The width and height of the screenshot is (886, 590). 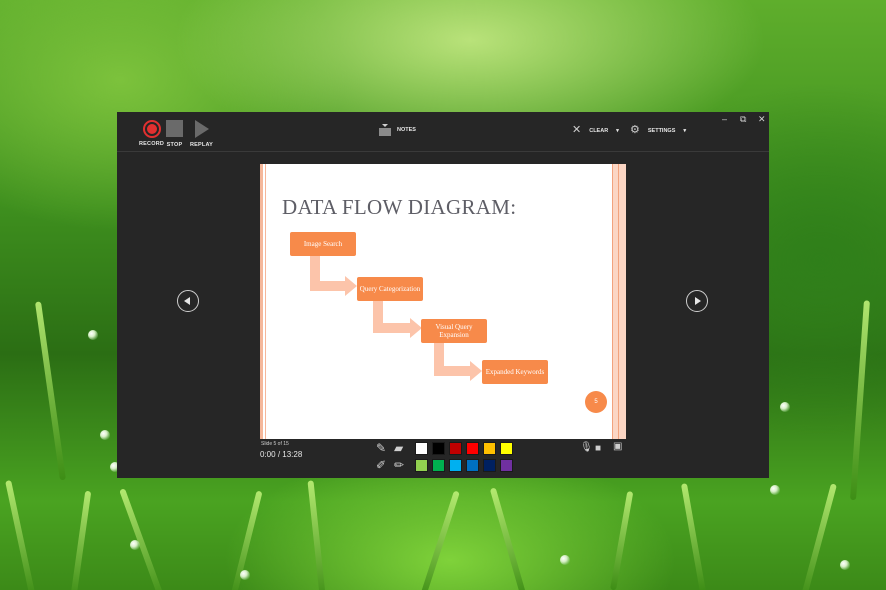 What do you see at coordinates (275, 444) in the screenshot?
I see `slide-counter: Slide 5 of 15` at bounding box center [275, 444].